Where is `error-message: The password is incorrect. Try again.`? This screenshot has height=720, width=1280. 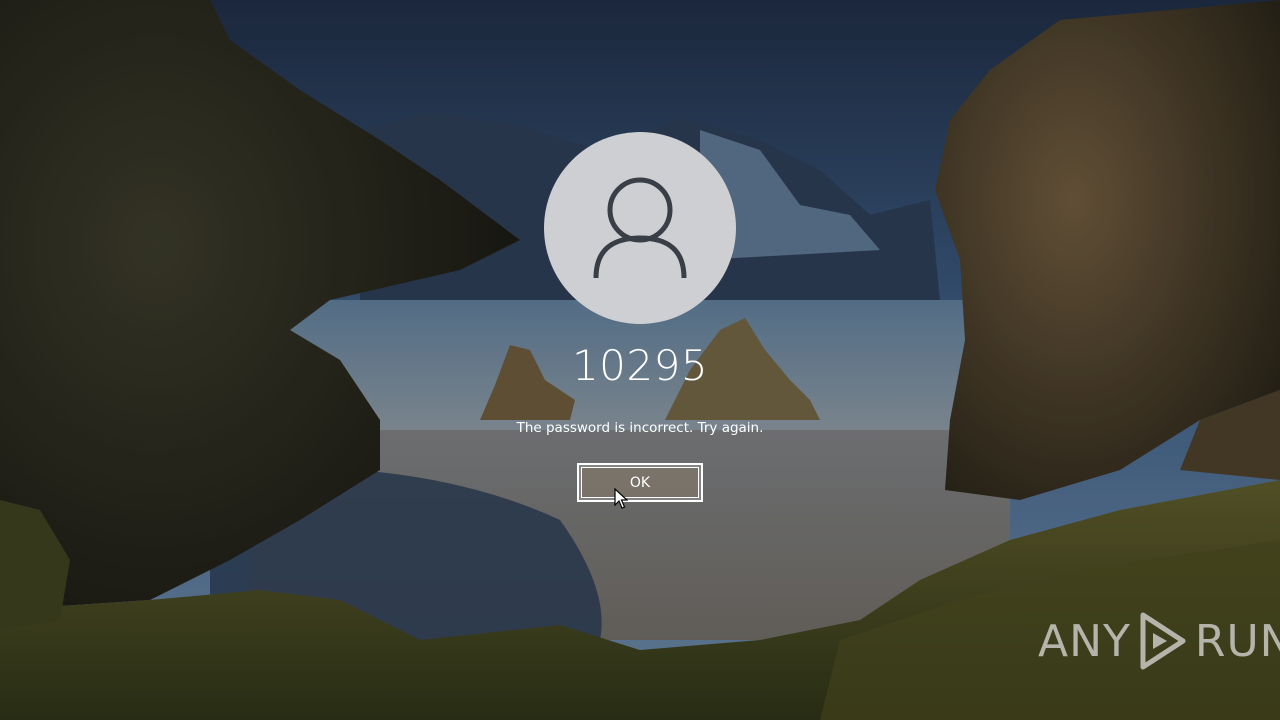 error-message: The password is incorrect. Try again. is located at coordinates (640, 428).